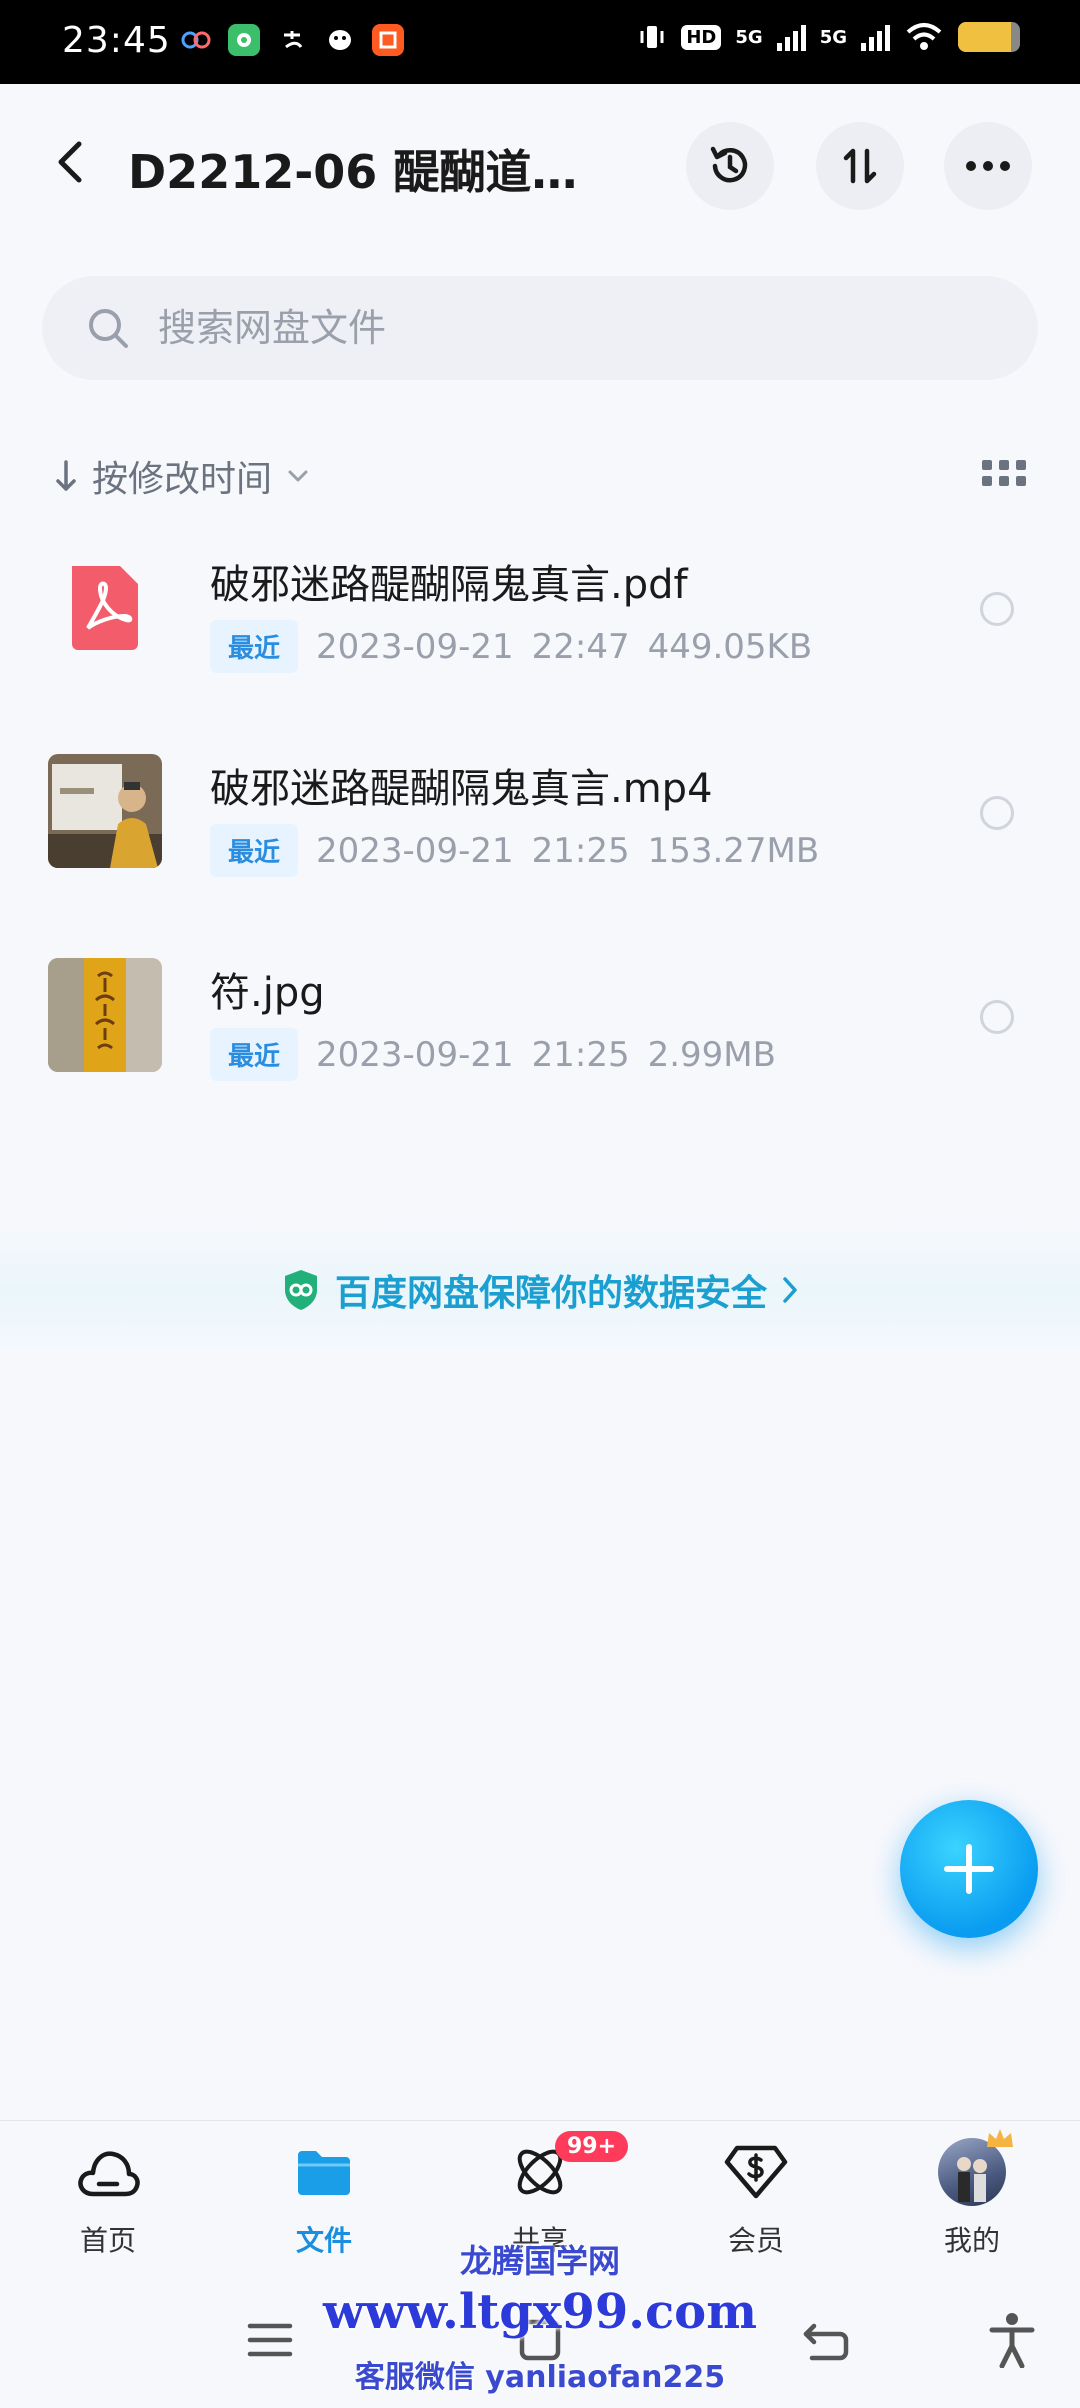 The width and height of the screenshot is (1080, 2408). Describe the element at coordinates (733, 850) in the screenshot. I see `file-size: 153.27MB` at that location.